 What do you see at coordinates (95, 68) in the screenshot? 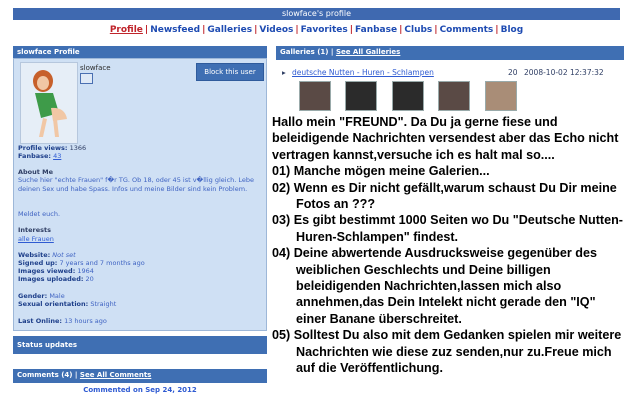
I see `profile-username: slowface` at bounding box center [95, 68].